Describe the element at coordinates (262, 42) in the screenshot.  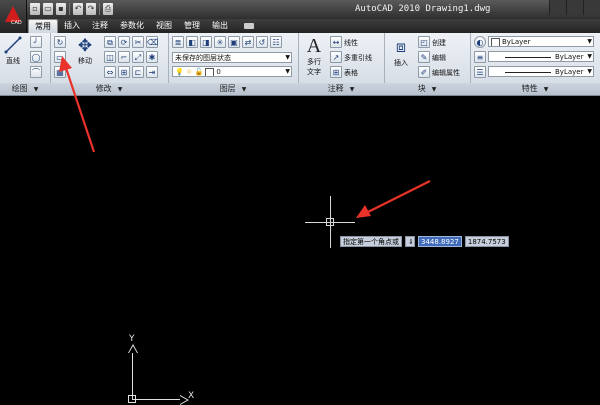
I see `layer-previous-icon: ↺` at that location.